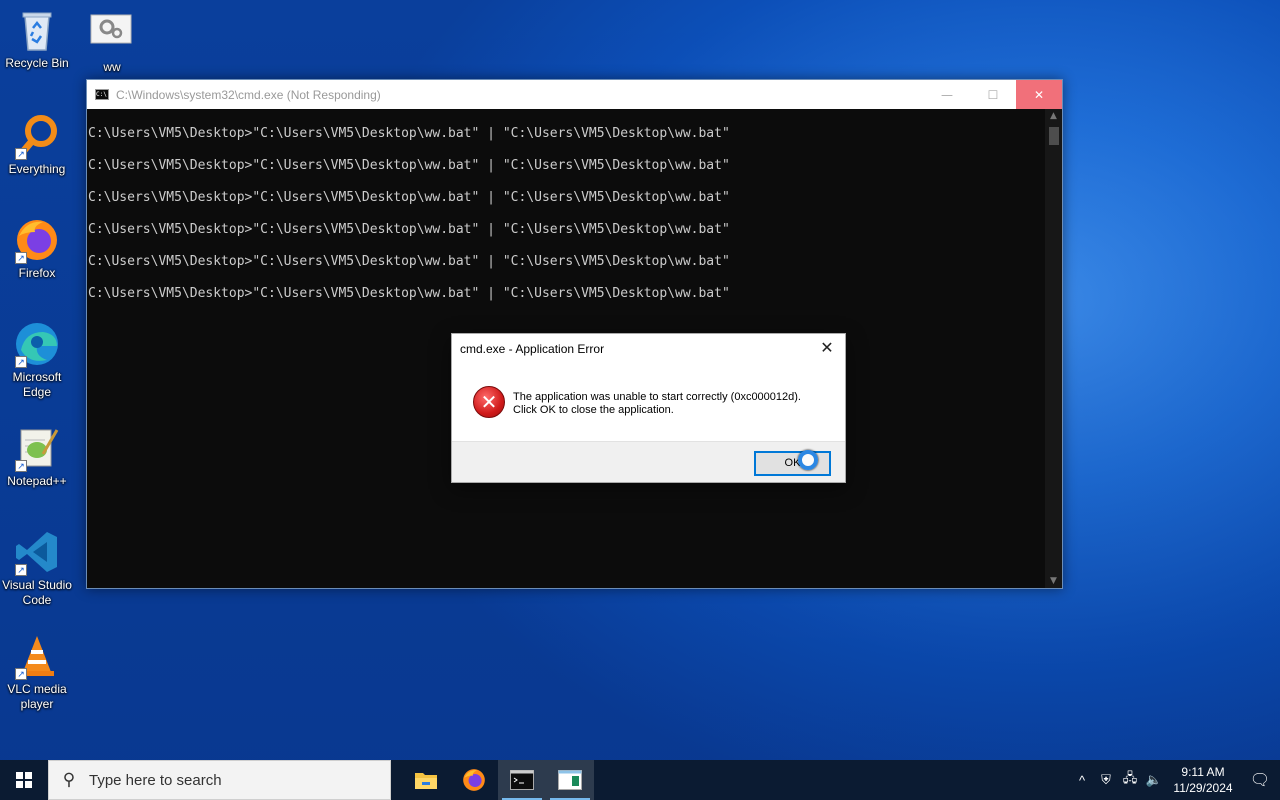 The width and height of the screenshot is (1280, 800). Describe the element at coordinates (1082, 780) in the screenshot. I see `chevron-up-icon: ^` at that location.